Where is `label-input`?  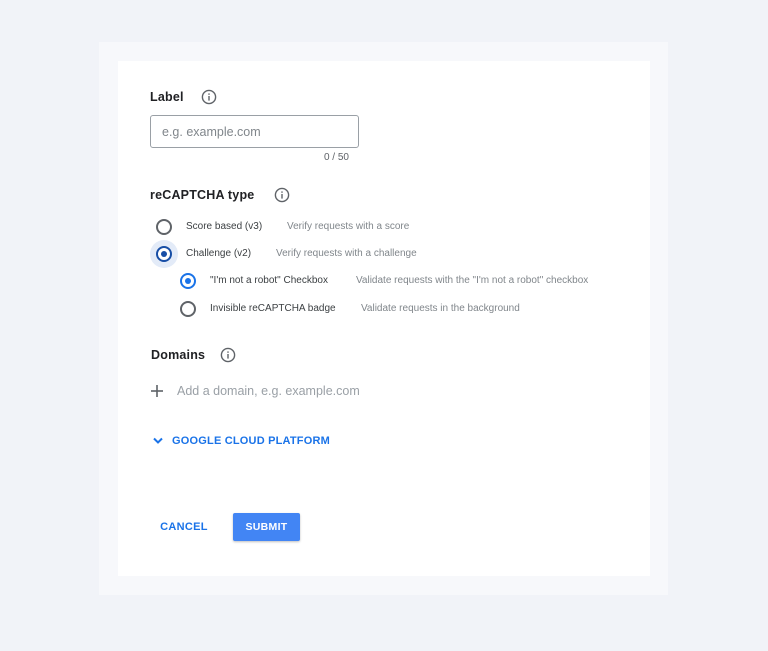 label-input is located at coordinates (254, 131).